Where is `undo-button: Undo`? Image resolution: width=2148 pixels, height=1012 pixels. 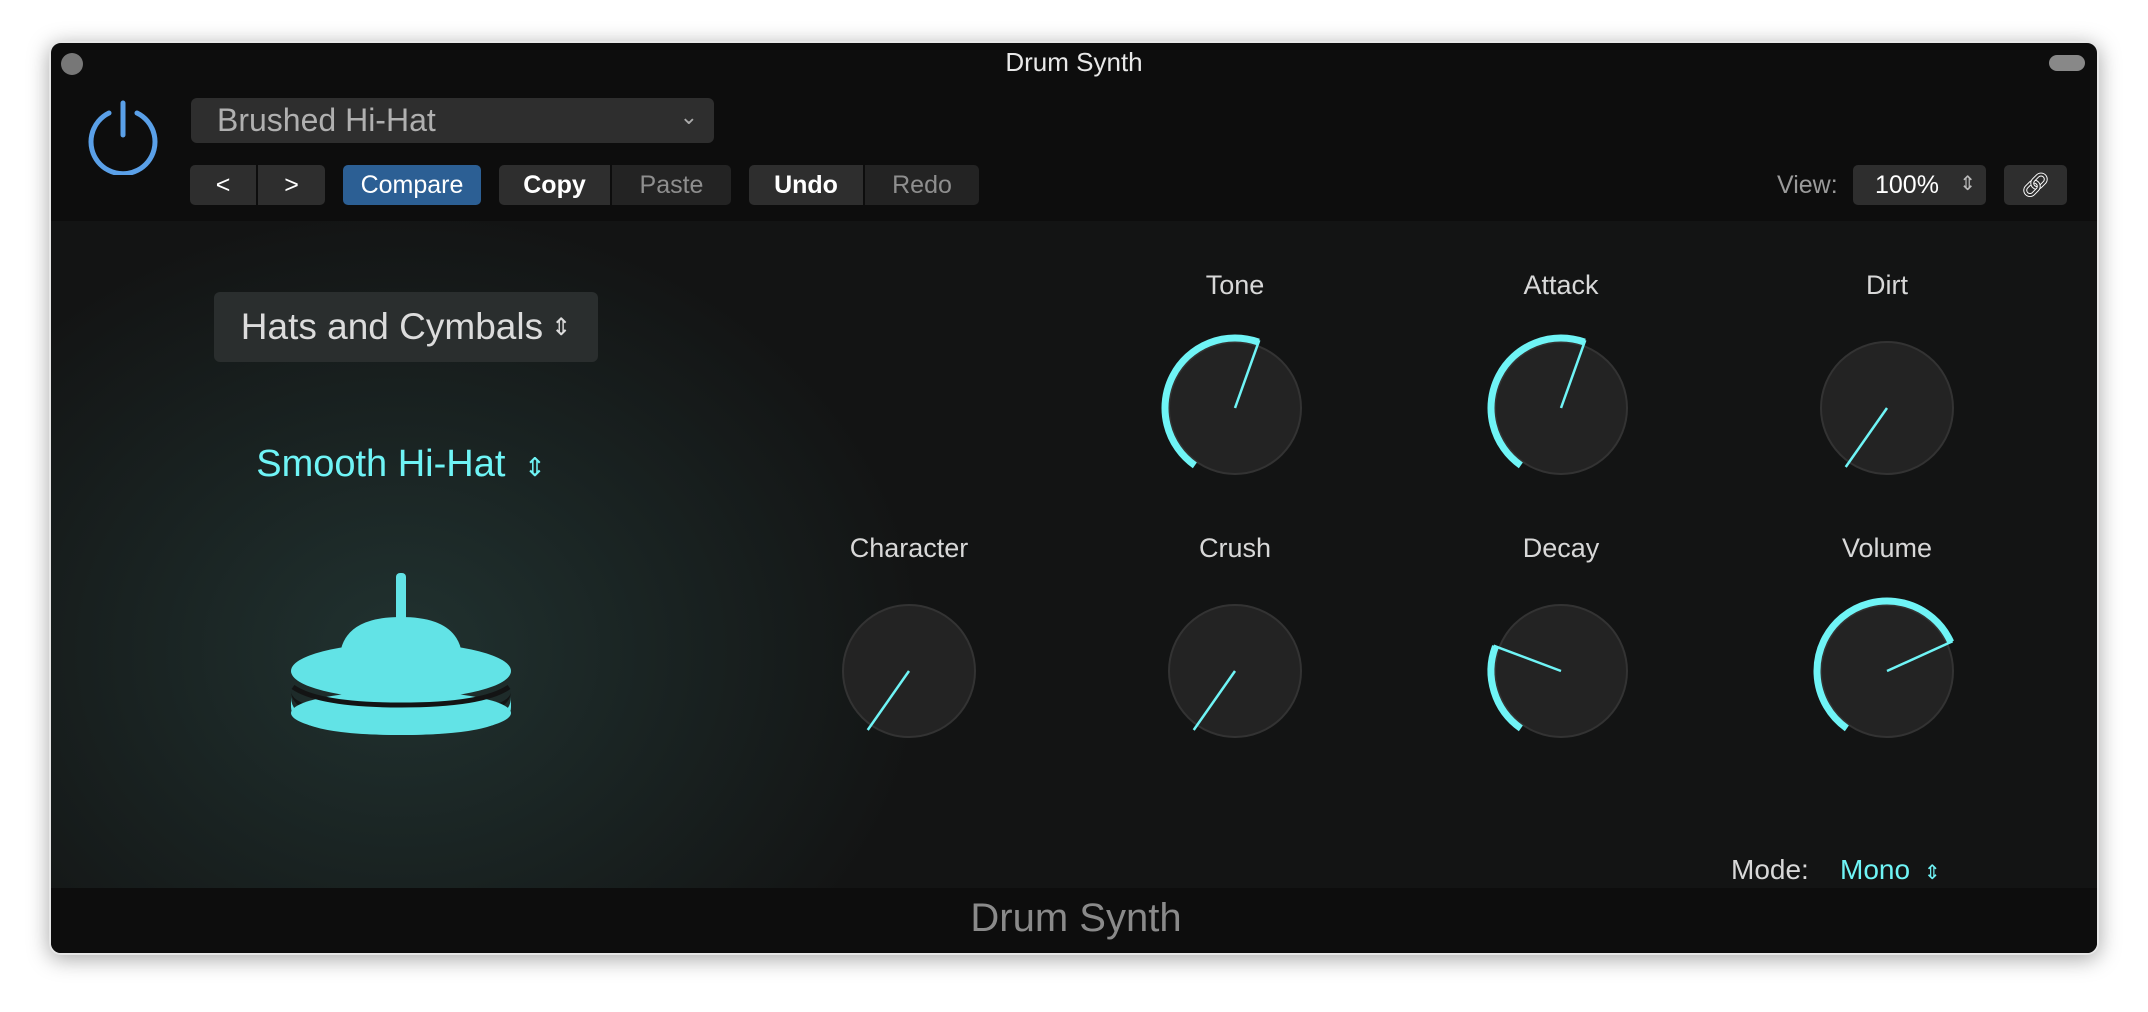
undo-button: Undo is located at coordinates (806, 185).